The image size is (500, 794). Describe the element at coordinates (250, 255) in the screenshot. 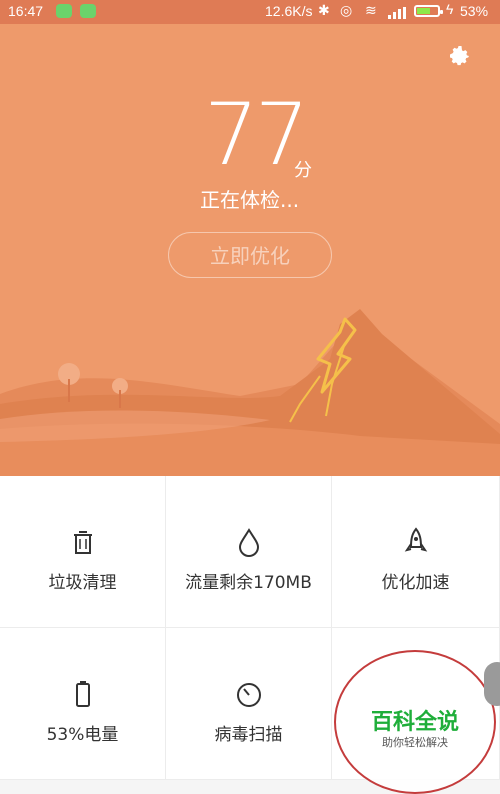

I see `optimize-now-button: 立即优化` at that location.